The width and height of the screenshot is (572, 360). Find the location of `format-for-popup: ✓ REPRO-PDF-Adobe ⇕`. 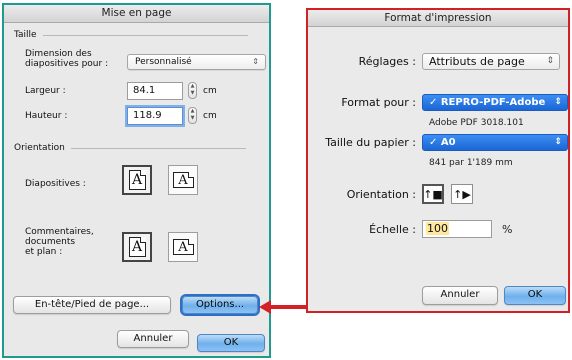

format-for-popup: ✓ REPRO-PDF-Adobe ⇕ is located at coordinates (495, 102).